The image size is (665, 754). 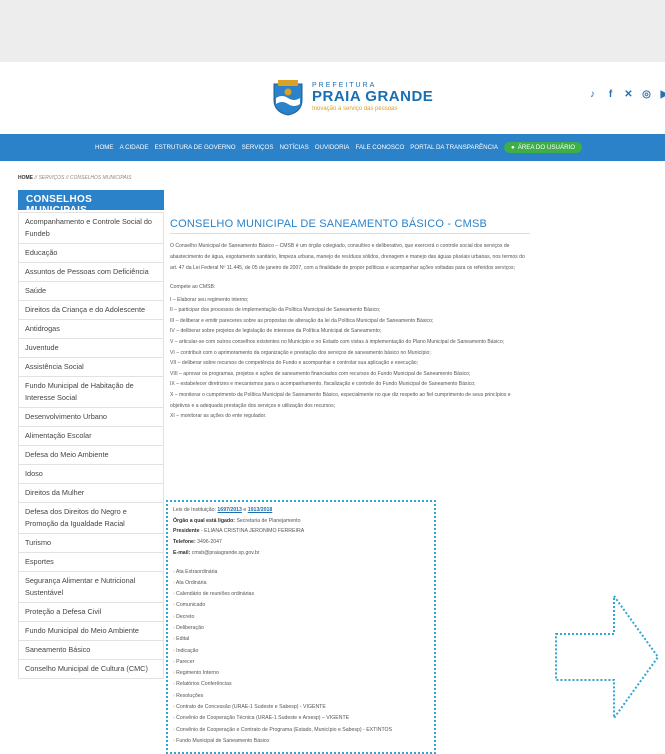 I want to click on nav-estrutura: ESTRUTURA DE GOVERNO, so click(x=194, y=147).